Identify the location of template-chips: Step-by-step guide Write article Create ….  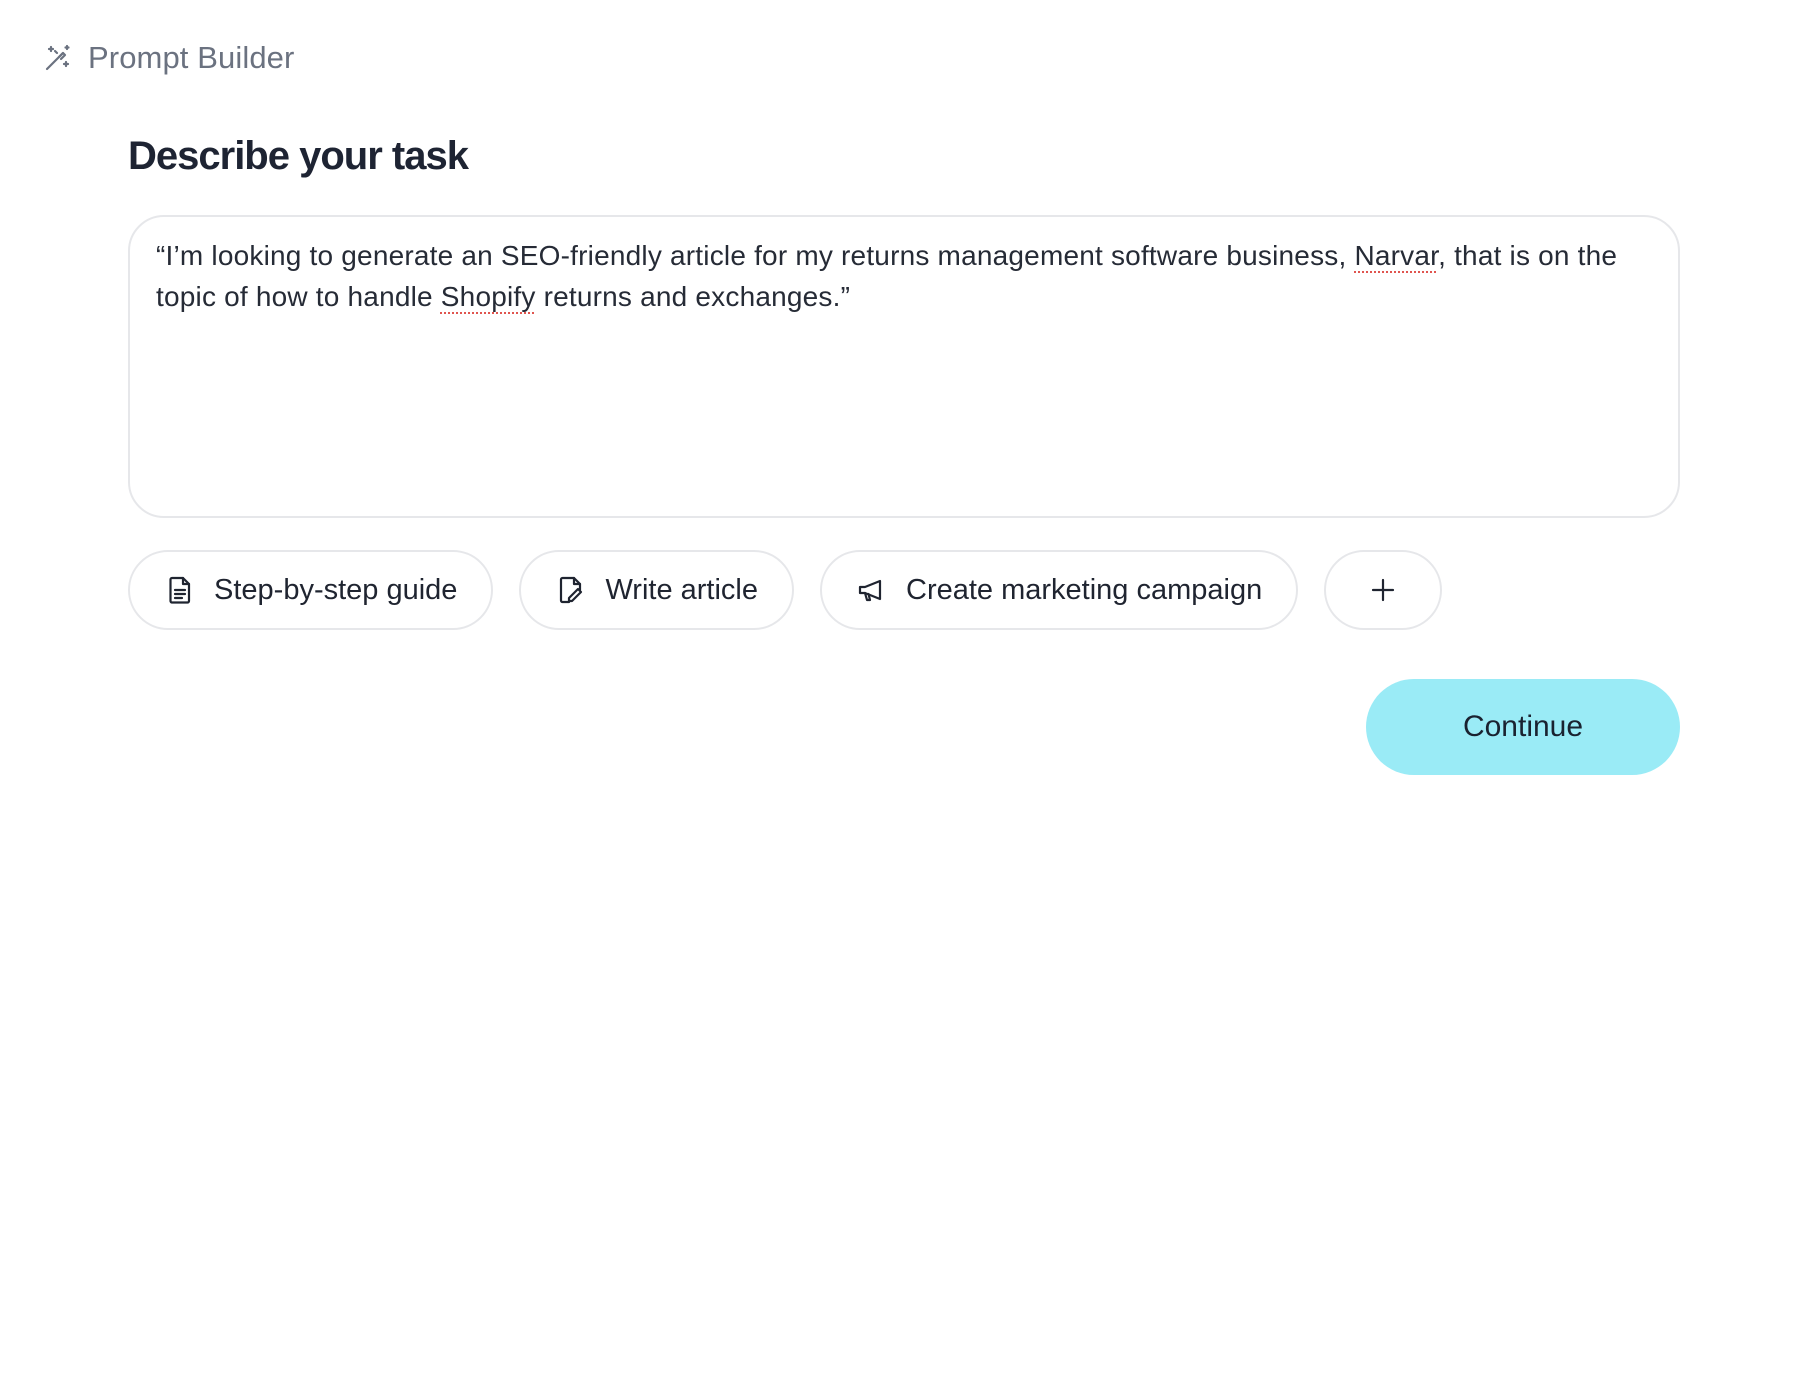
(904, 590).